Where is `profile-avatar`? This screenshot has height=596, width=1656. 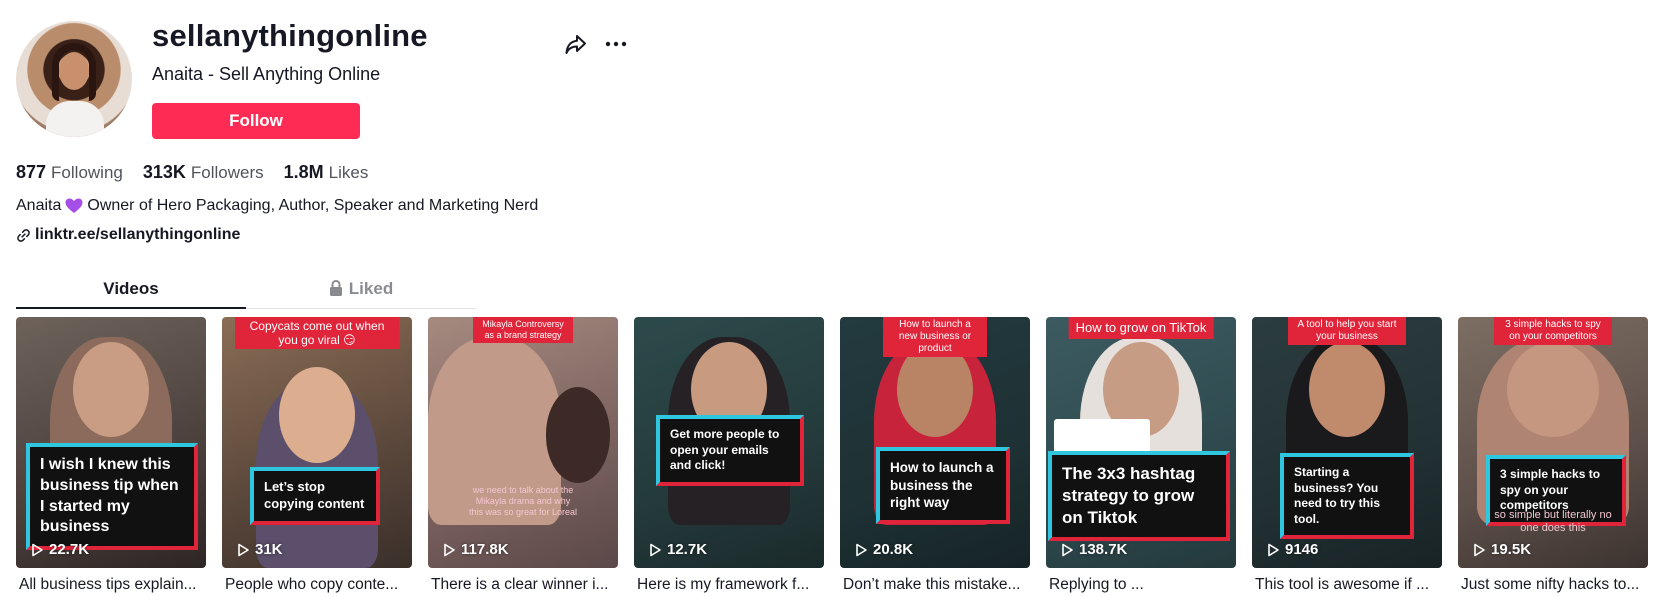
profile-avatar is located at coordinates (74, 79).